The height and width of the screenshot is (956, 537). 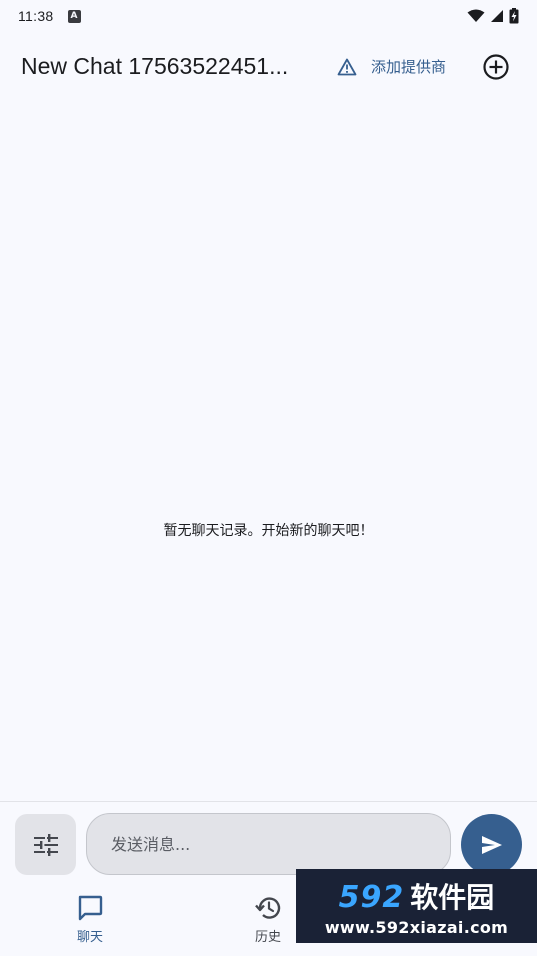 I want to click on empty-chat-message: 暂无聊天记录。开始新的聊天吧！, so click(x=268, y=531).